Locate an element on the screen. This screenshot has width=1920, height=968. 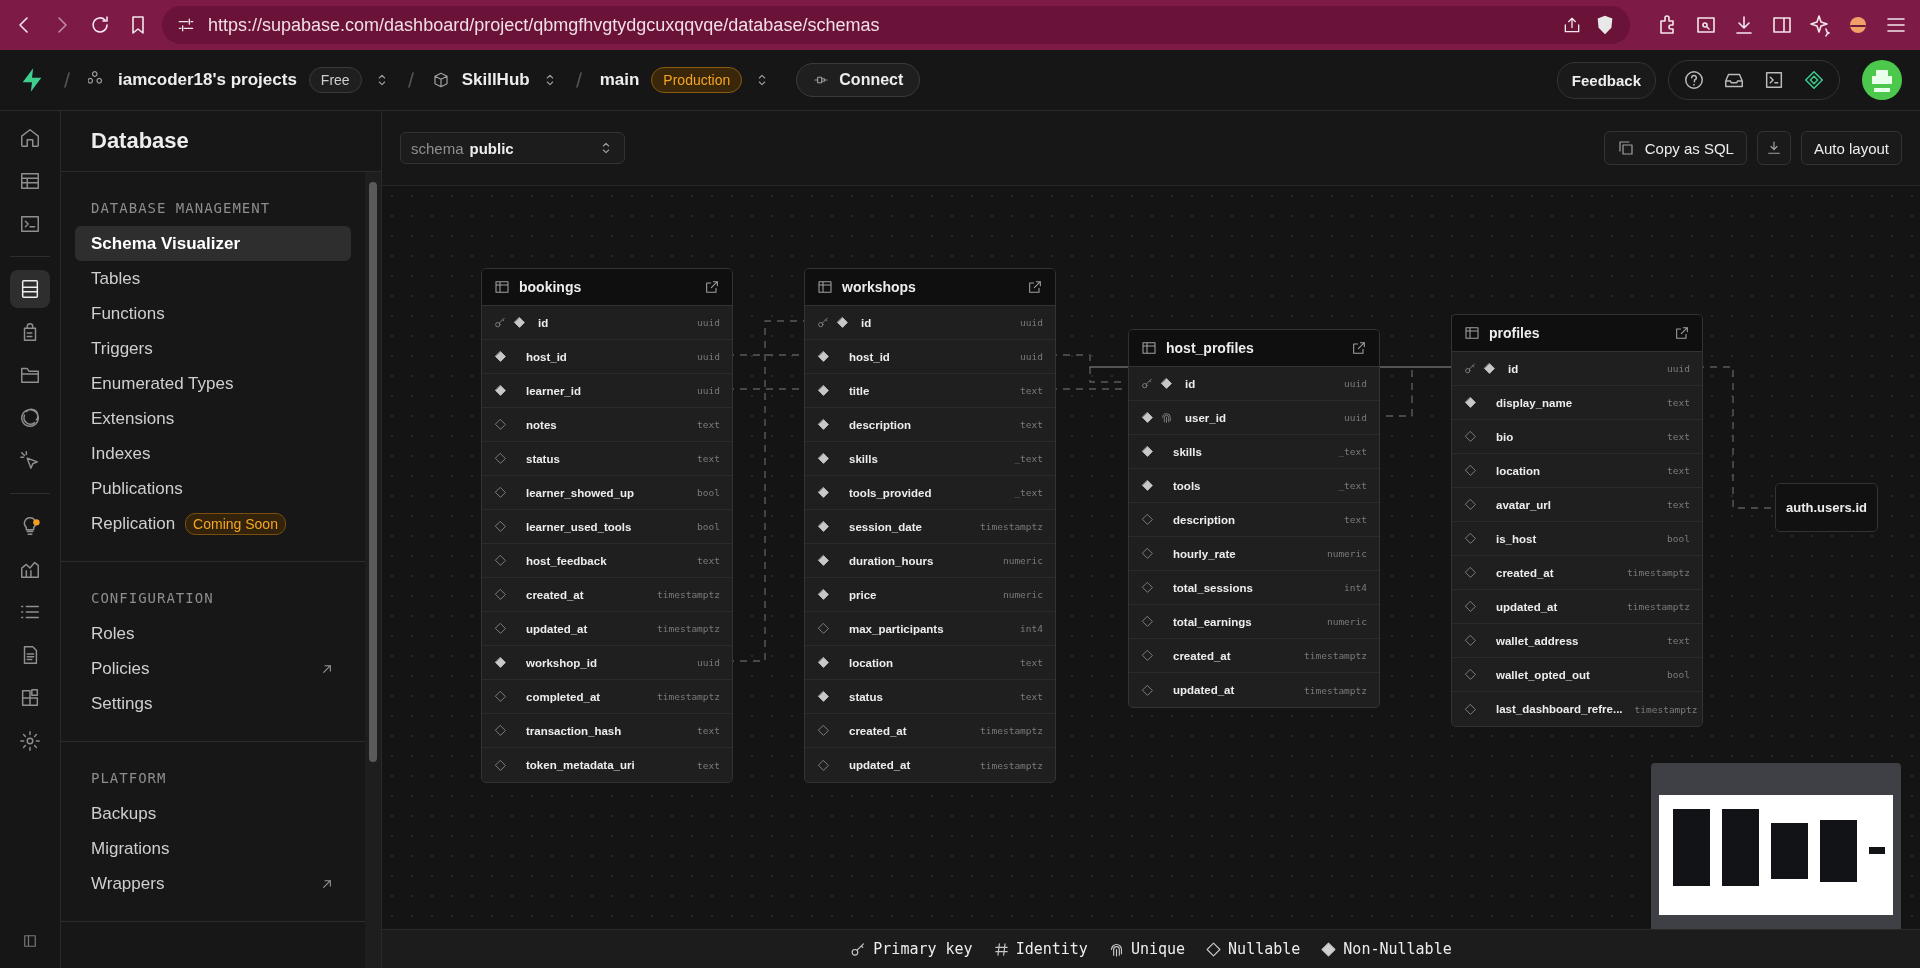
sidebar-item: Extensions is located at coordinates (213, 418).